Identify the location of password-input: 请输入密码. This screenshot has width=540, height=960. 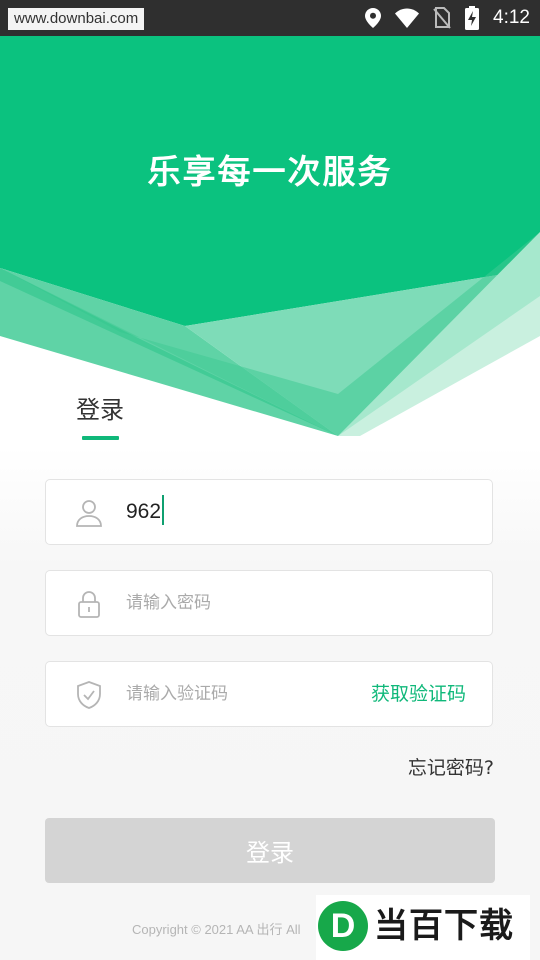
(168, 603).